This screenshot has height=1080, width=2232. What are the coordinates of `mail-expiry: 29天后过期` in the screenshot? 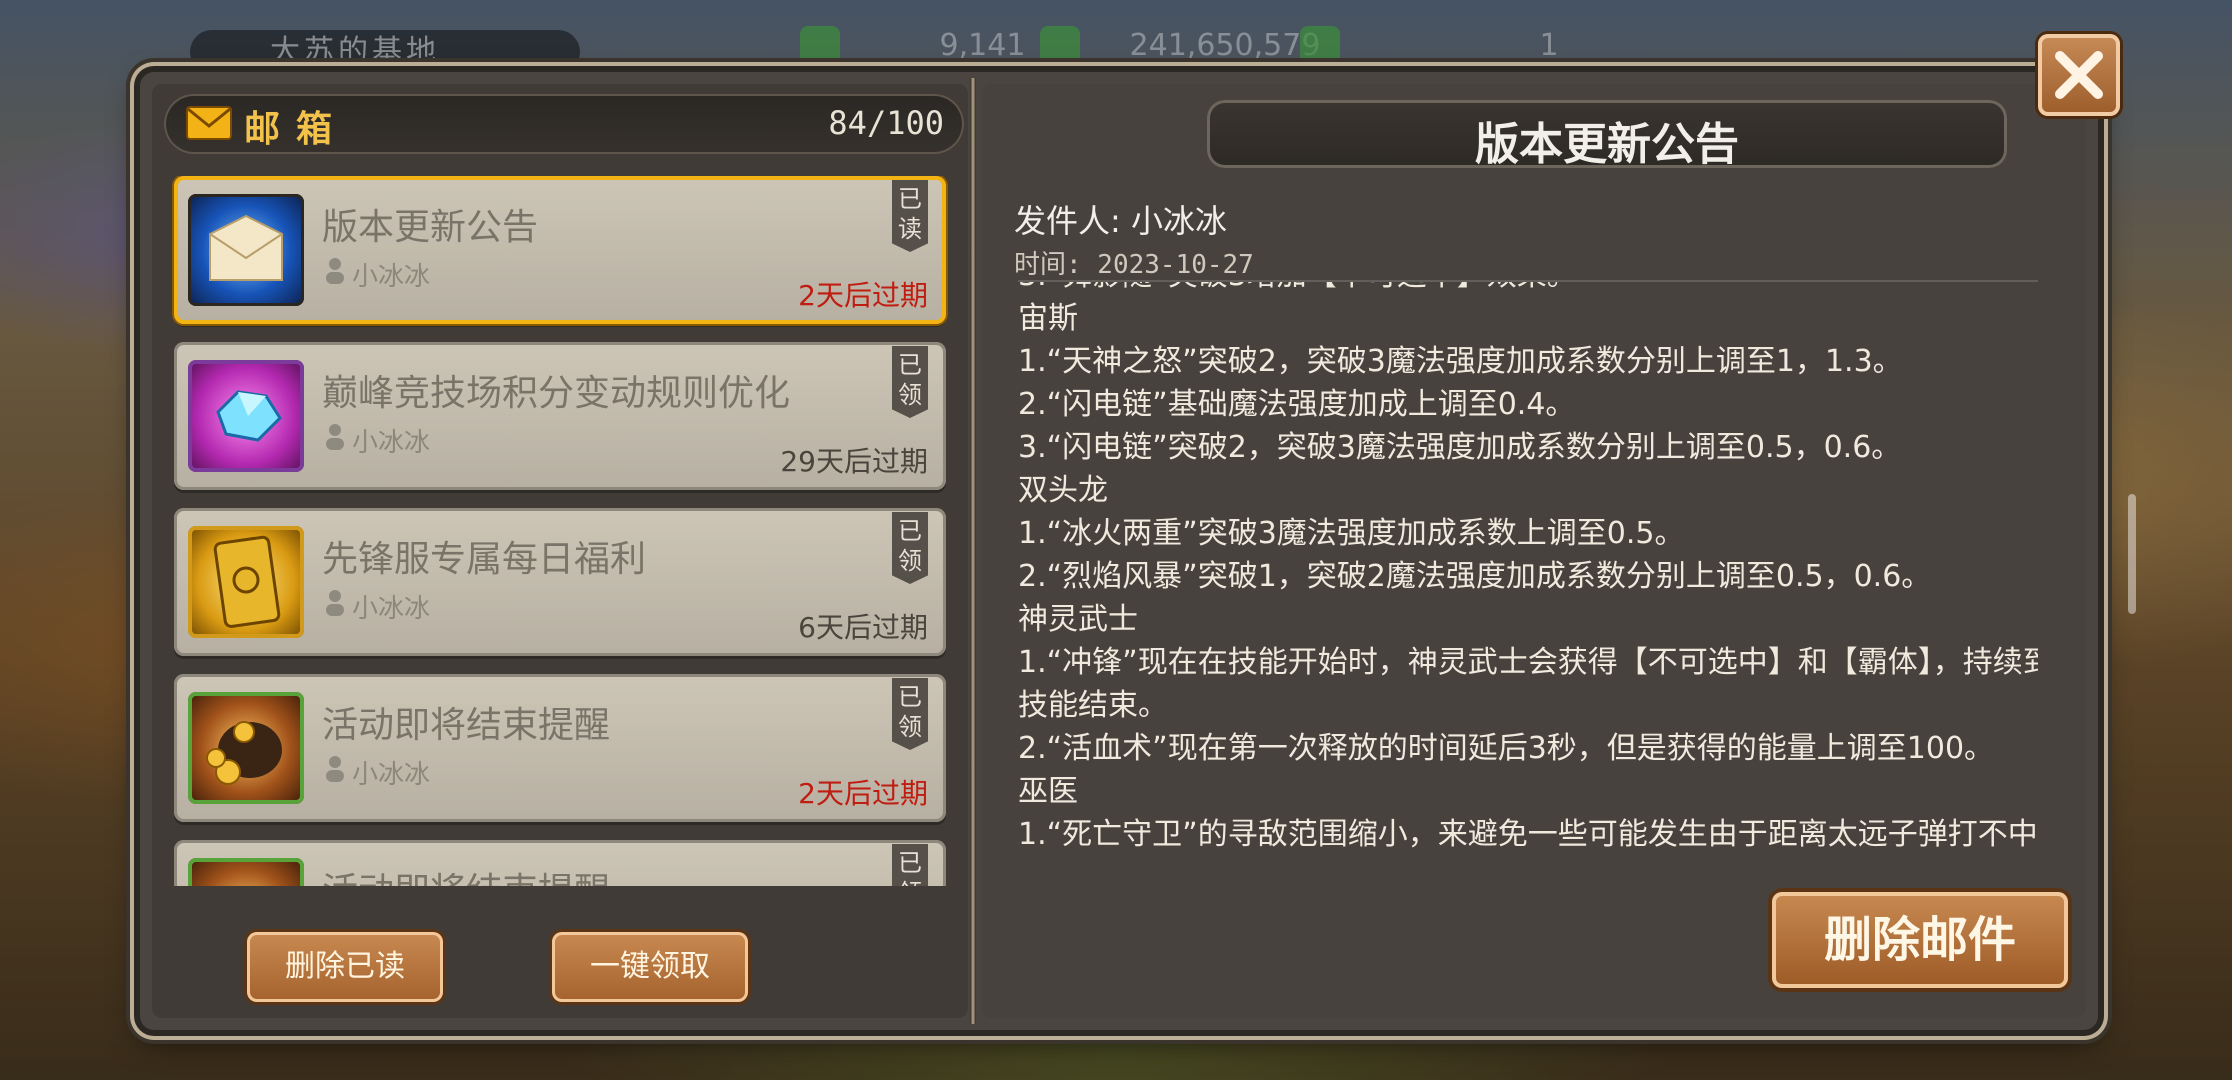 It's located at (854, 461).